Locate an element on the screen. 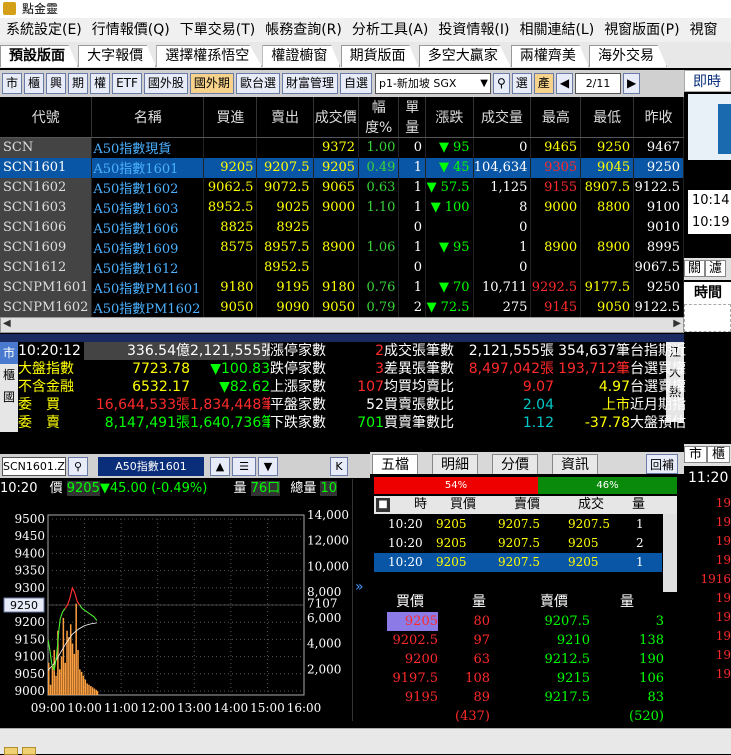 This screenshot has width=731, height=755. col-header: 買進 is located at coordinates (230, 117).